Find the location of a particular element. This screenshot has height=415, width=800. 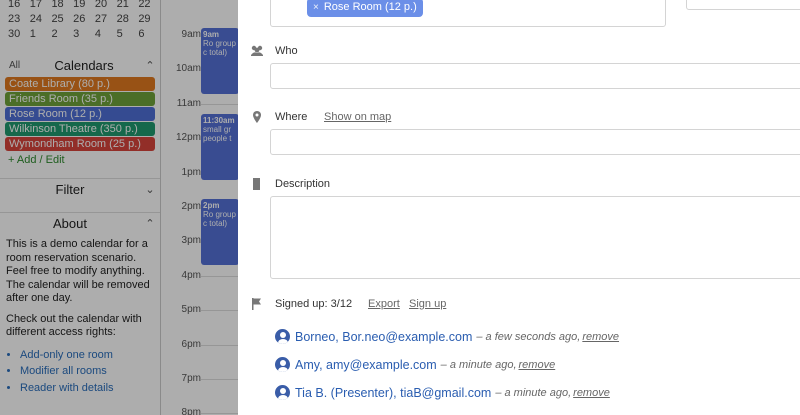

description-textarea is located at coordinates (535, 237).